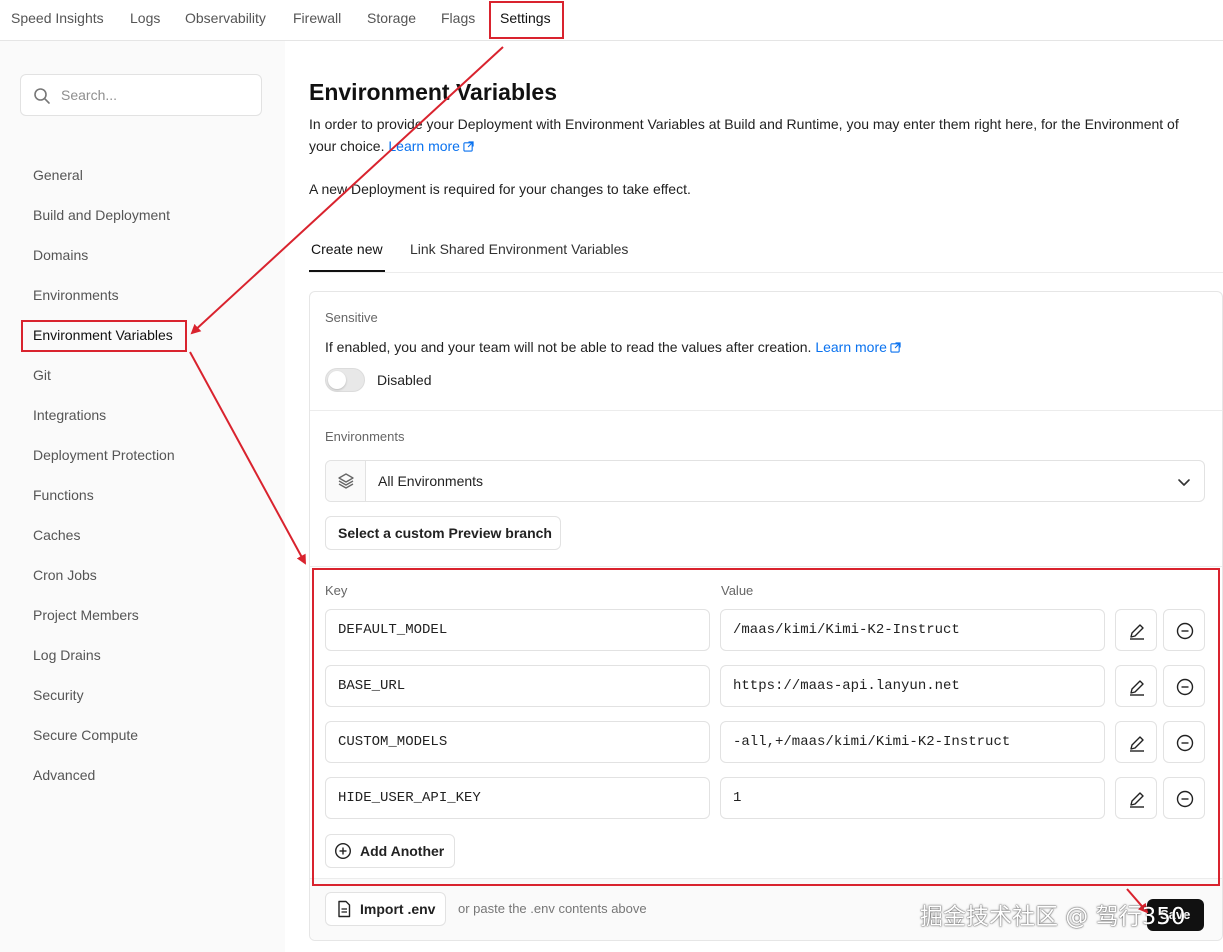  Describe the element at coordinates (851, 347) in the screenshot. I see `sensitive-learn-more-label: Learn more` at that location.